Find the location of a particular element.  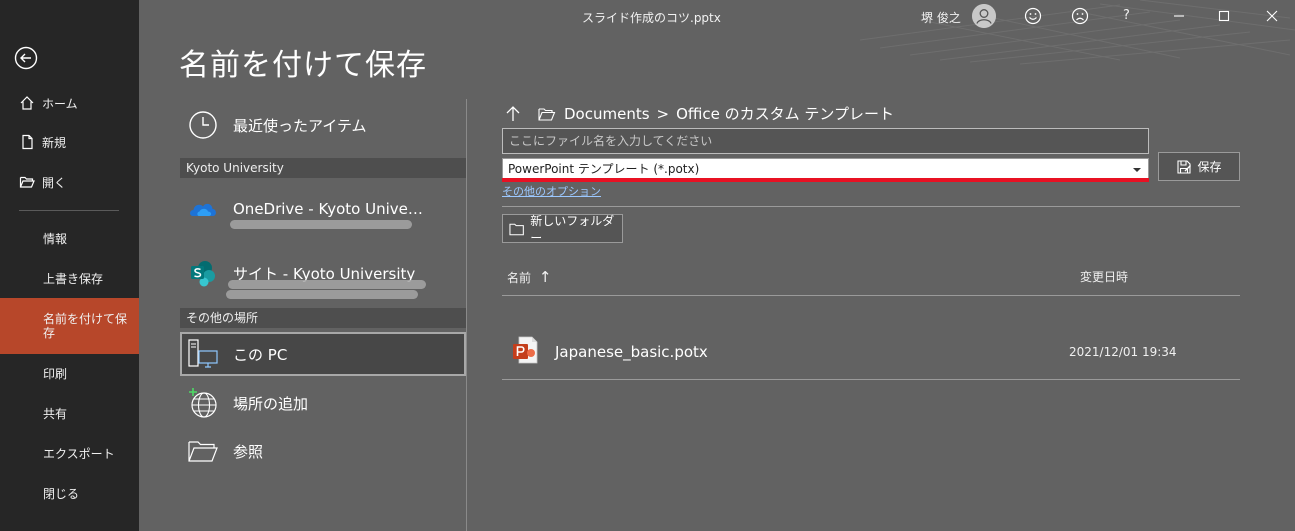

sort-ascending-arrow-icon: ↑ is located at coordinates (545, 277).